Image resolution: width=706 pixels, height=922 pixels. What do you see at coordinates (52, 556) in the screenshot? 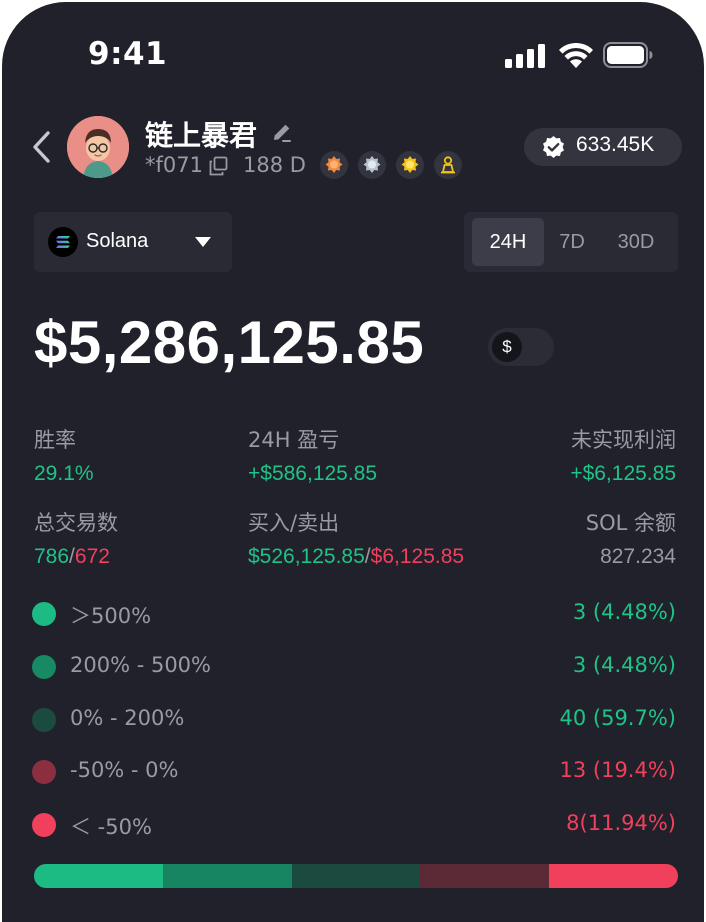
I see `trades-wins: 786` at bounding box center [52, 556].